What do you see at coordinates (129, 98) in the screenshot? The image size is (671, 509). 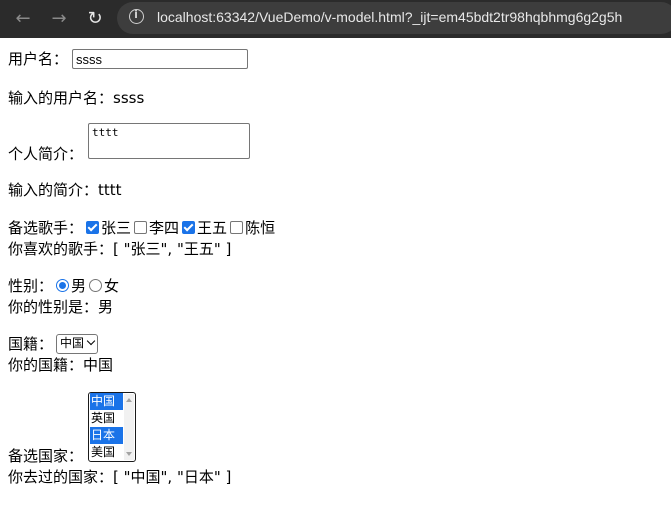 I see `username-echo-value: ssss` at bounding box center [129, 98].